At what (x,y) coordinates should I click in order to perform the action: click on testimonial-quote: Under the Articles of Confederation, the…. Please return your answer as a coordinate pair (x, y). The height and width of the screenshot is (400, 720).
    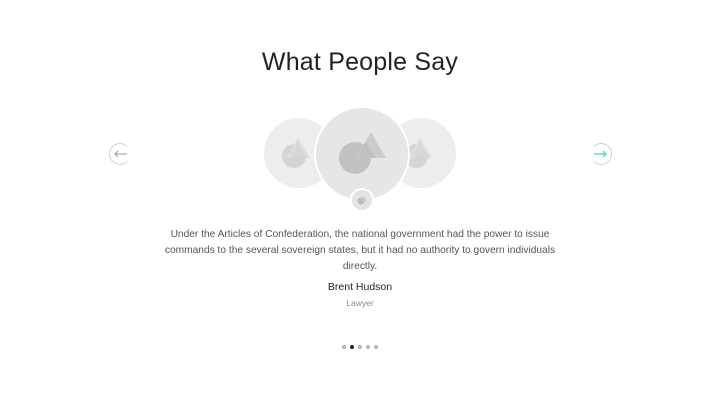
    Looking at the image, I should click on (360, 250).